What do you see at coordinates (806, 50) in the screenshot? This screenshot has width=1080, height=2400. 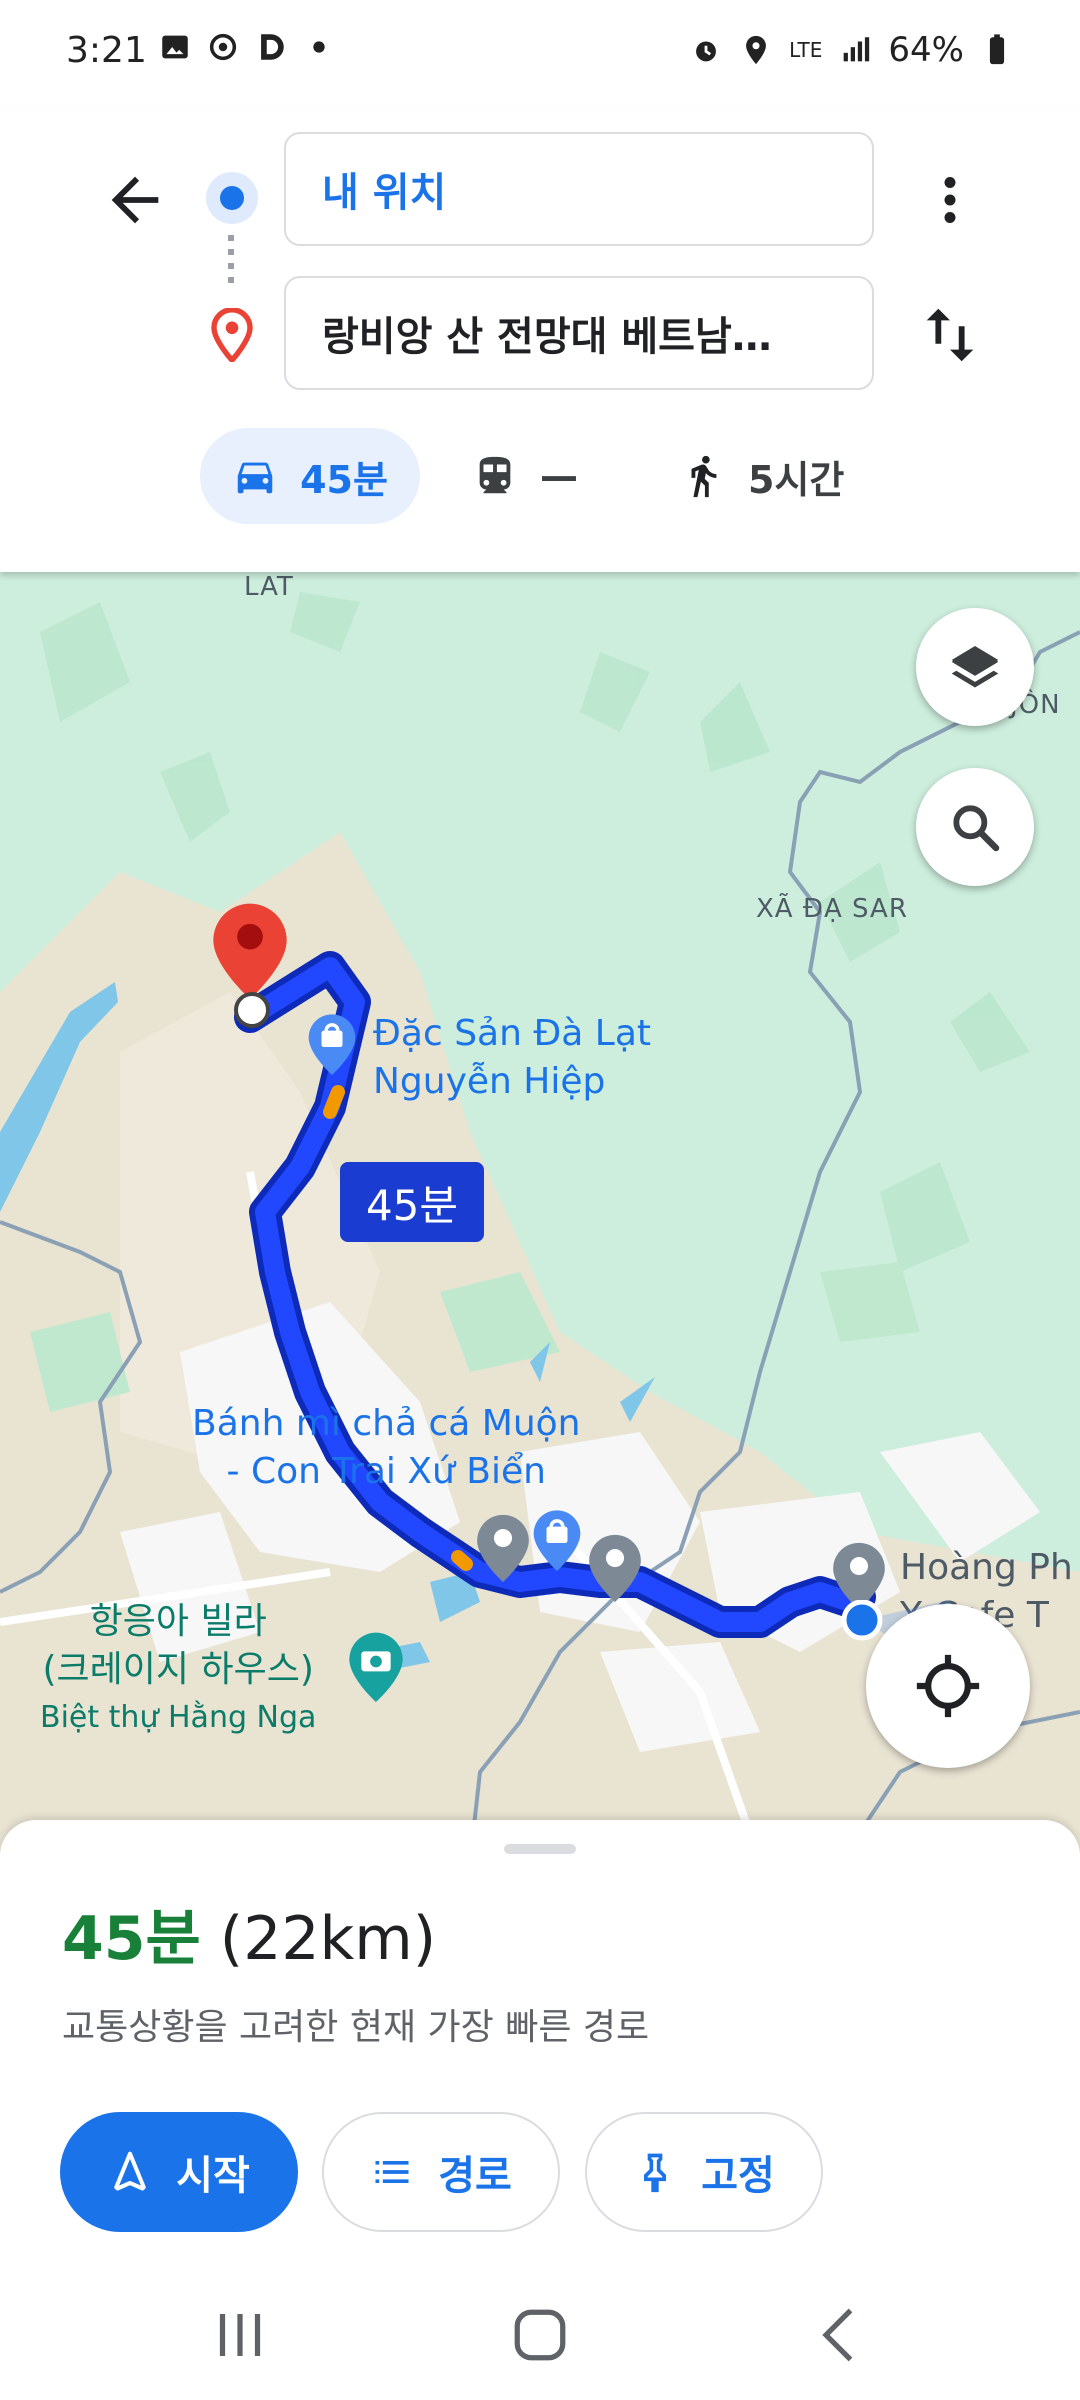 I see `network-type: LTE` at bounding box center [806, 50].